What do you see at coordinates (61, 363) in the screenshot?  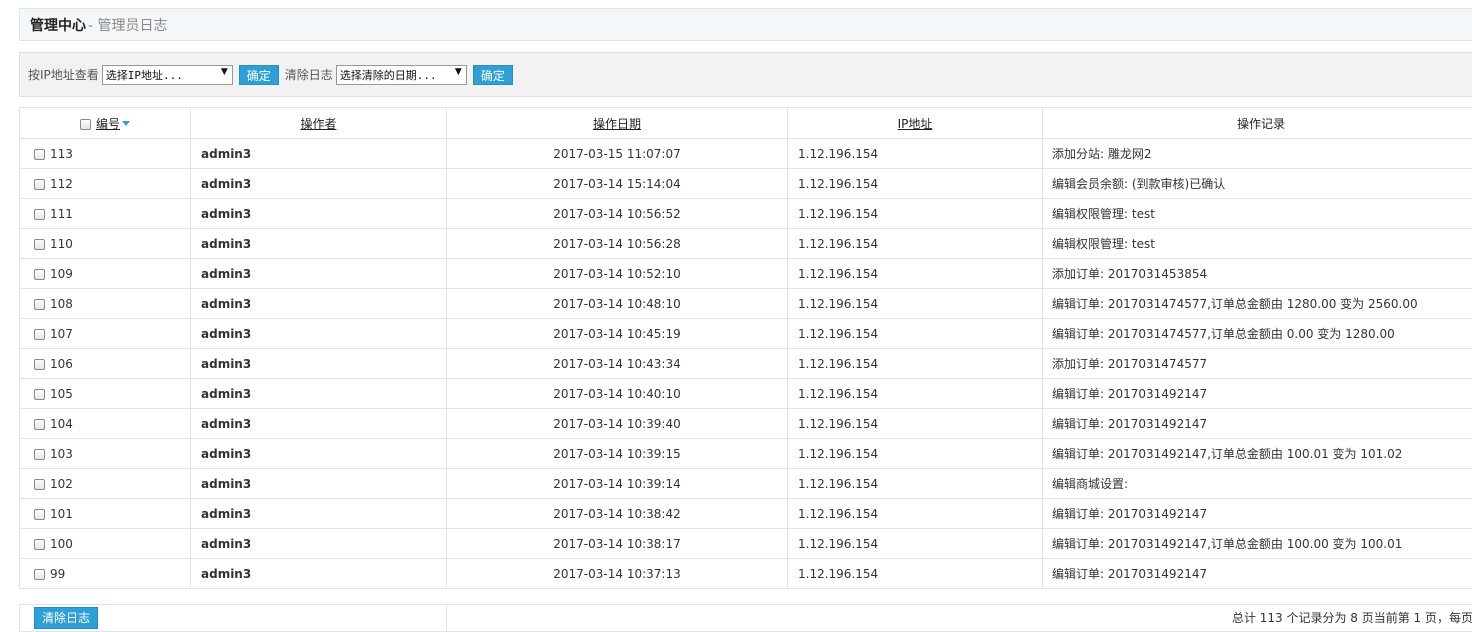 I see `row-id: 106` at bounding box center [61, 363].